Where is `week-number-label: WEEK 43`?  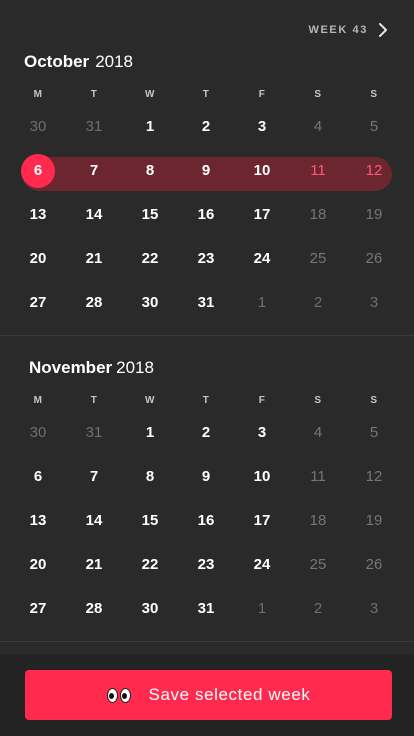 week-number-label: WEEK 43 is located at coordinates (338, 30).